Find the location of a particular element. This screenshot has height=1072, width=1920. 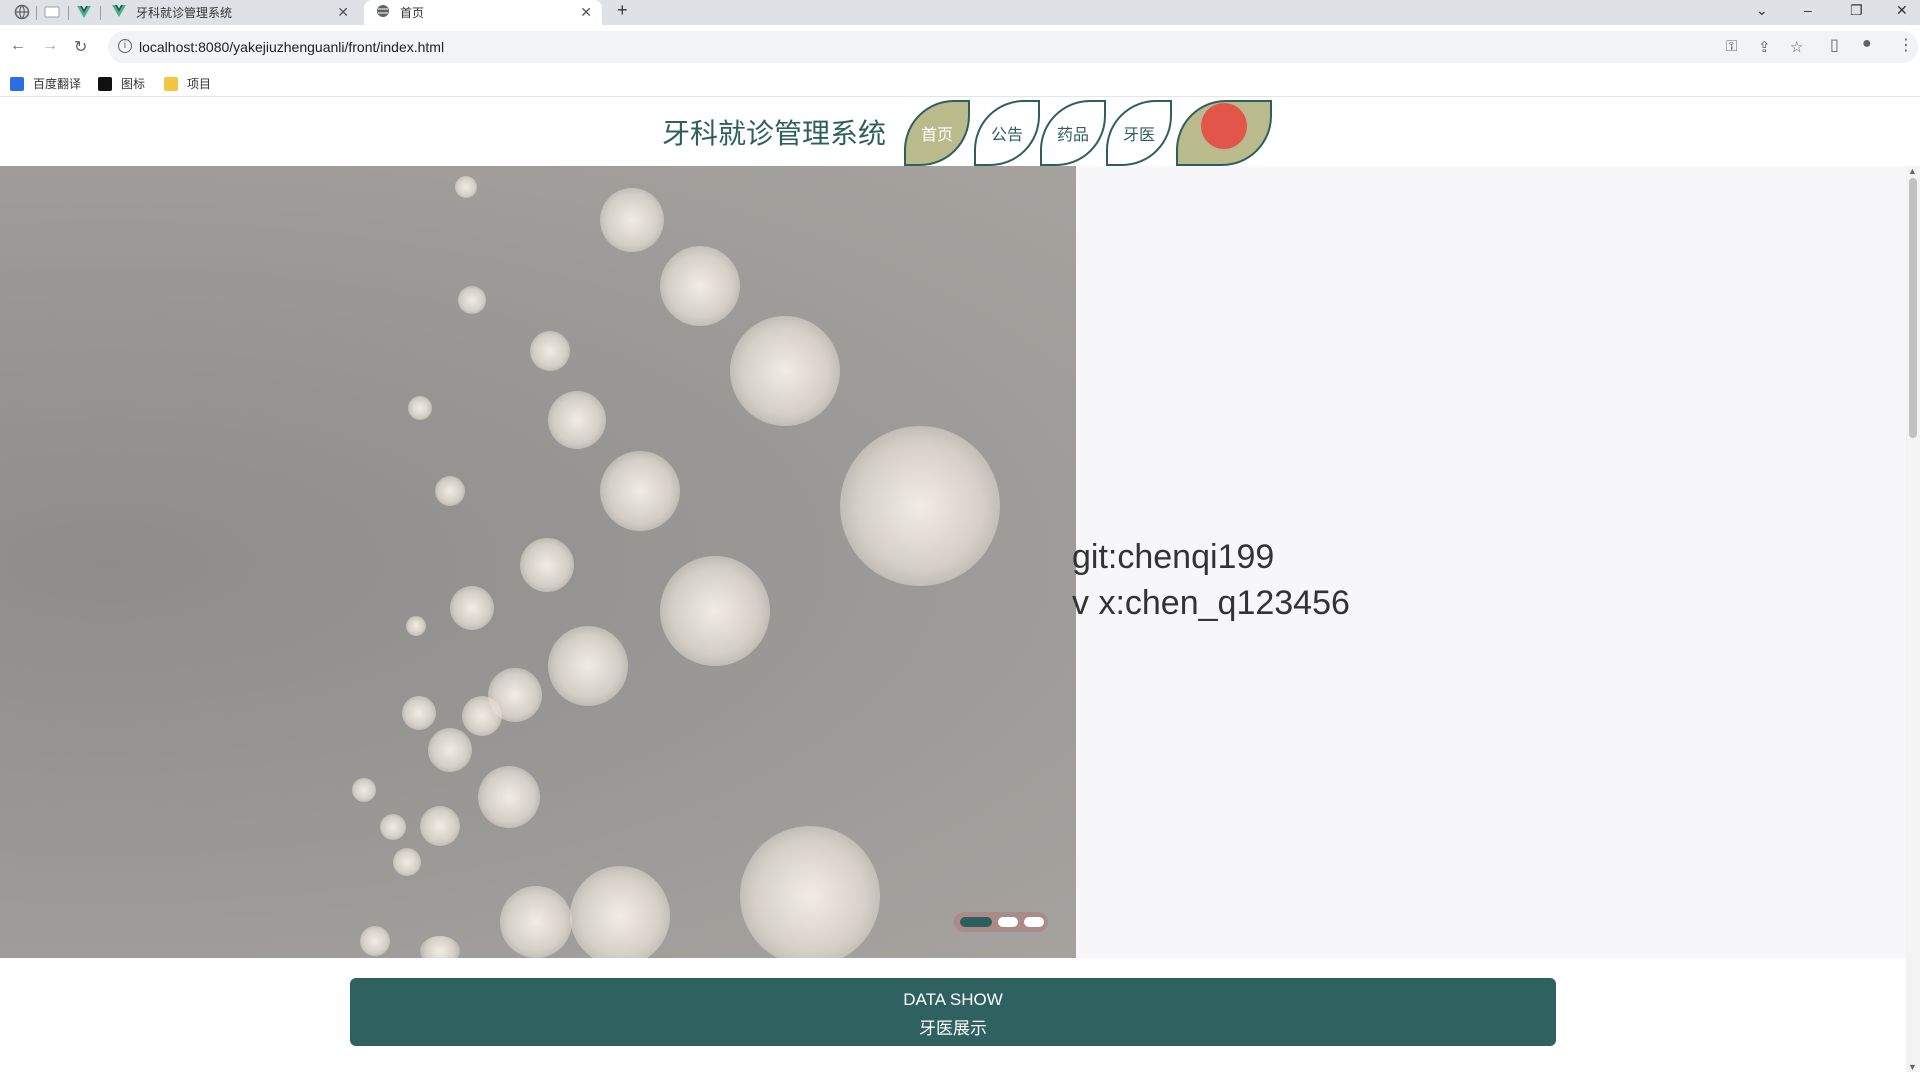

tab-title: 牙科就诊管理系统 is located at coordinates (184, 13).